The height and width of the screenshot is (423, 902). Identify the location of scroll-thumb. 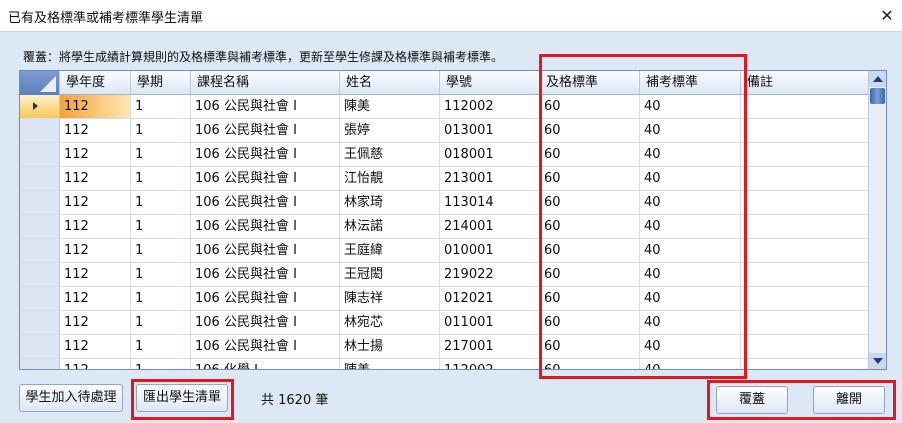
(877, 96).